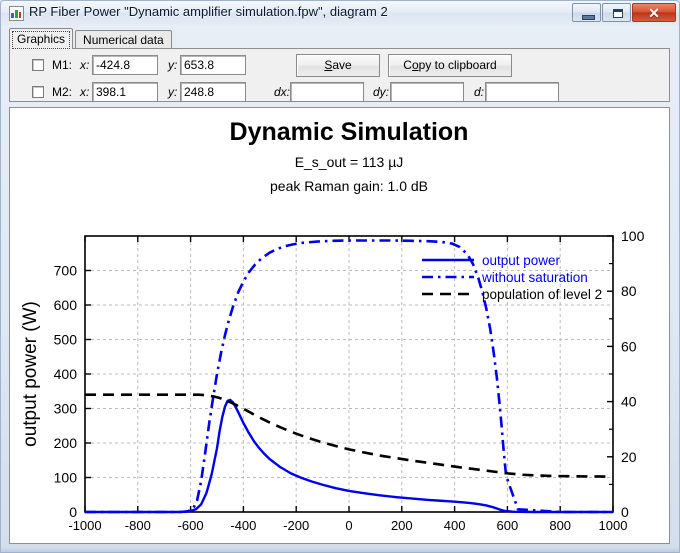 This screenshot has width=680, height=553. Describe the element at coordinates (338, 65) in the screenshot. I see `save-button: Save` at that location.